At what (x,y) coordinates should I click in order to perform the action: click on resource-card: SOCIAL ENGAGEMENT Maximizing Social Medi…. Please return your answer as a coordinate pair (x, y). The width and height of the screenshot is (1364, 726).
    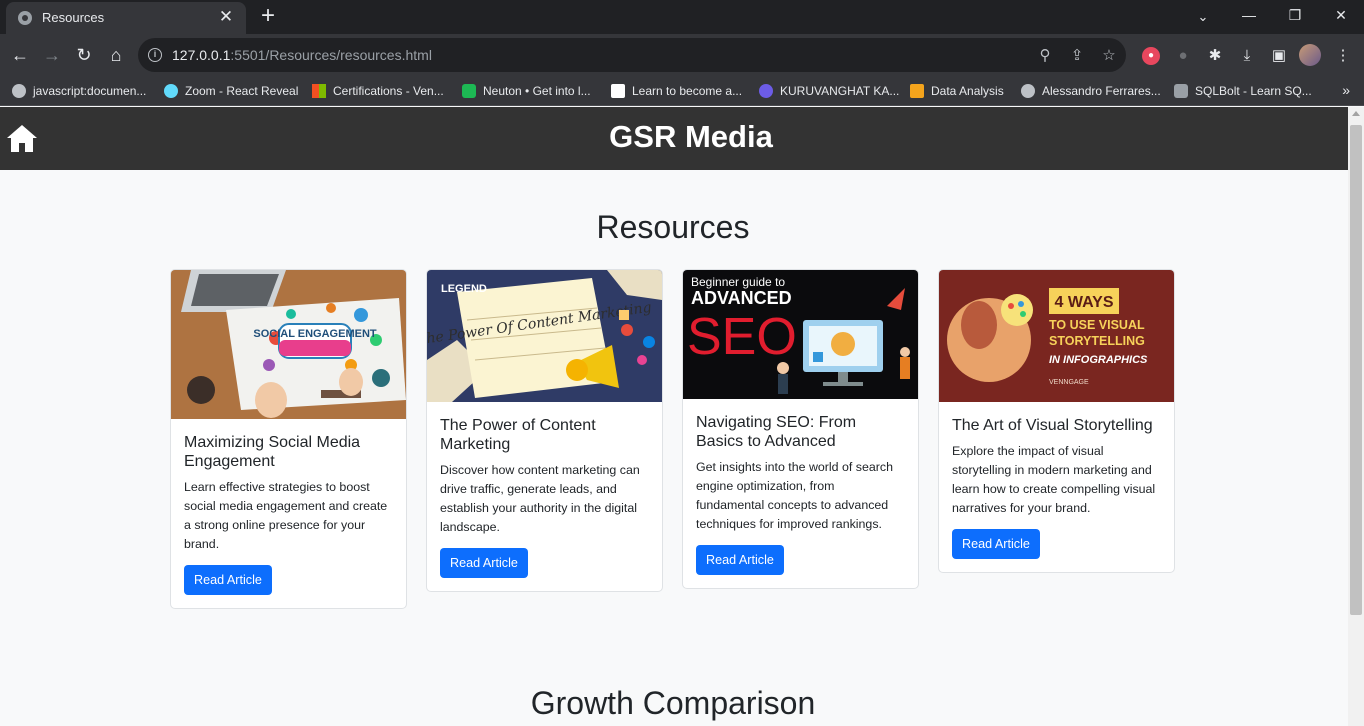
    Looking at the image, I should click on (288, 439).